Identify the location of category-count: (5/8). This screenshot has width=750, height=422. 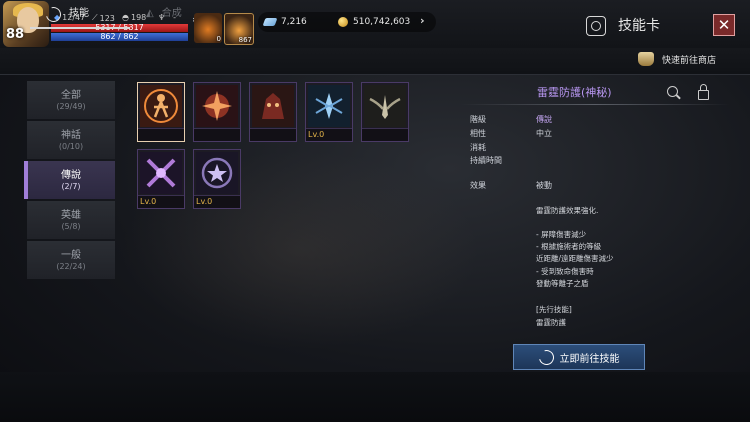
(71, 226).